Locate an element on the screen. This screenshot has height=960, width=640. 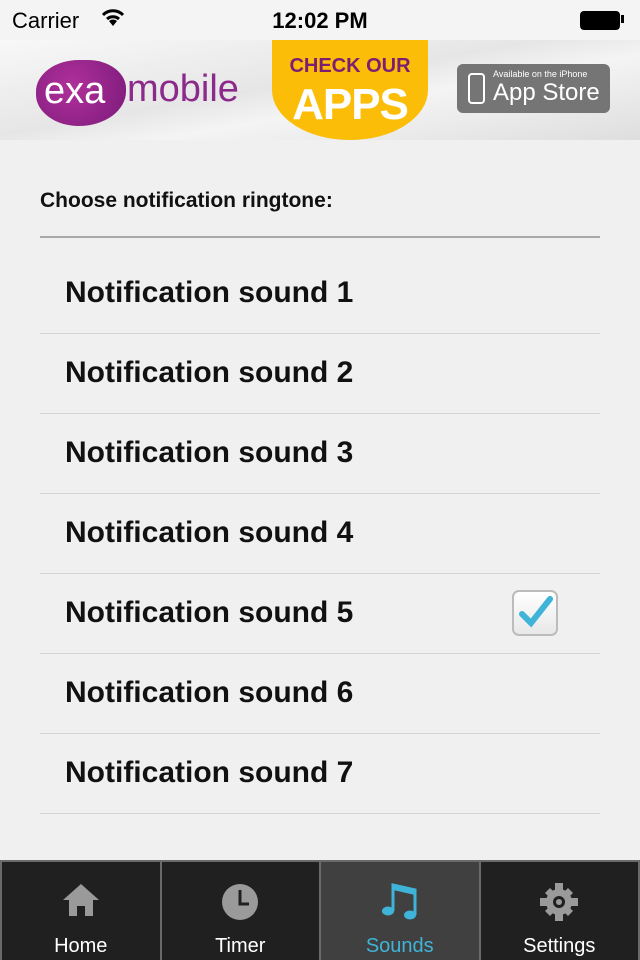
list-item: Notification sound 1 is located at coordinates (320, 294).